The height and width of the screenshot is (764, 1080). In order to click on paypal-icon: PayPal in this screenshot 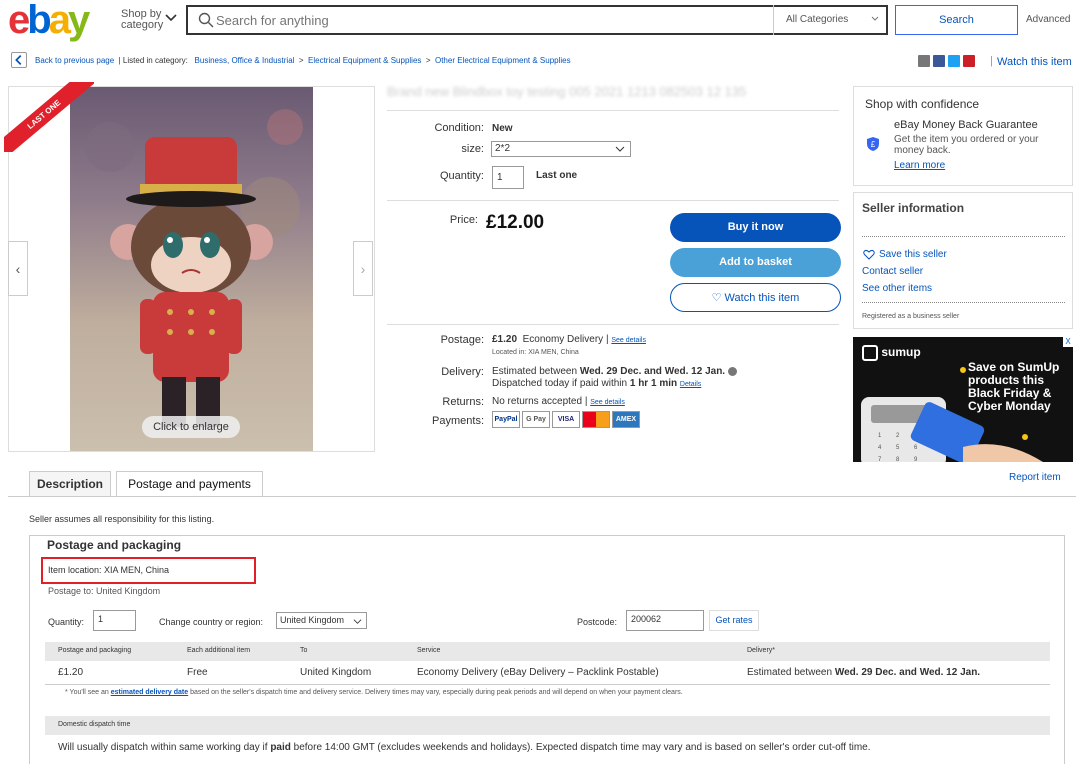, I will do `click(506, 419)`.